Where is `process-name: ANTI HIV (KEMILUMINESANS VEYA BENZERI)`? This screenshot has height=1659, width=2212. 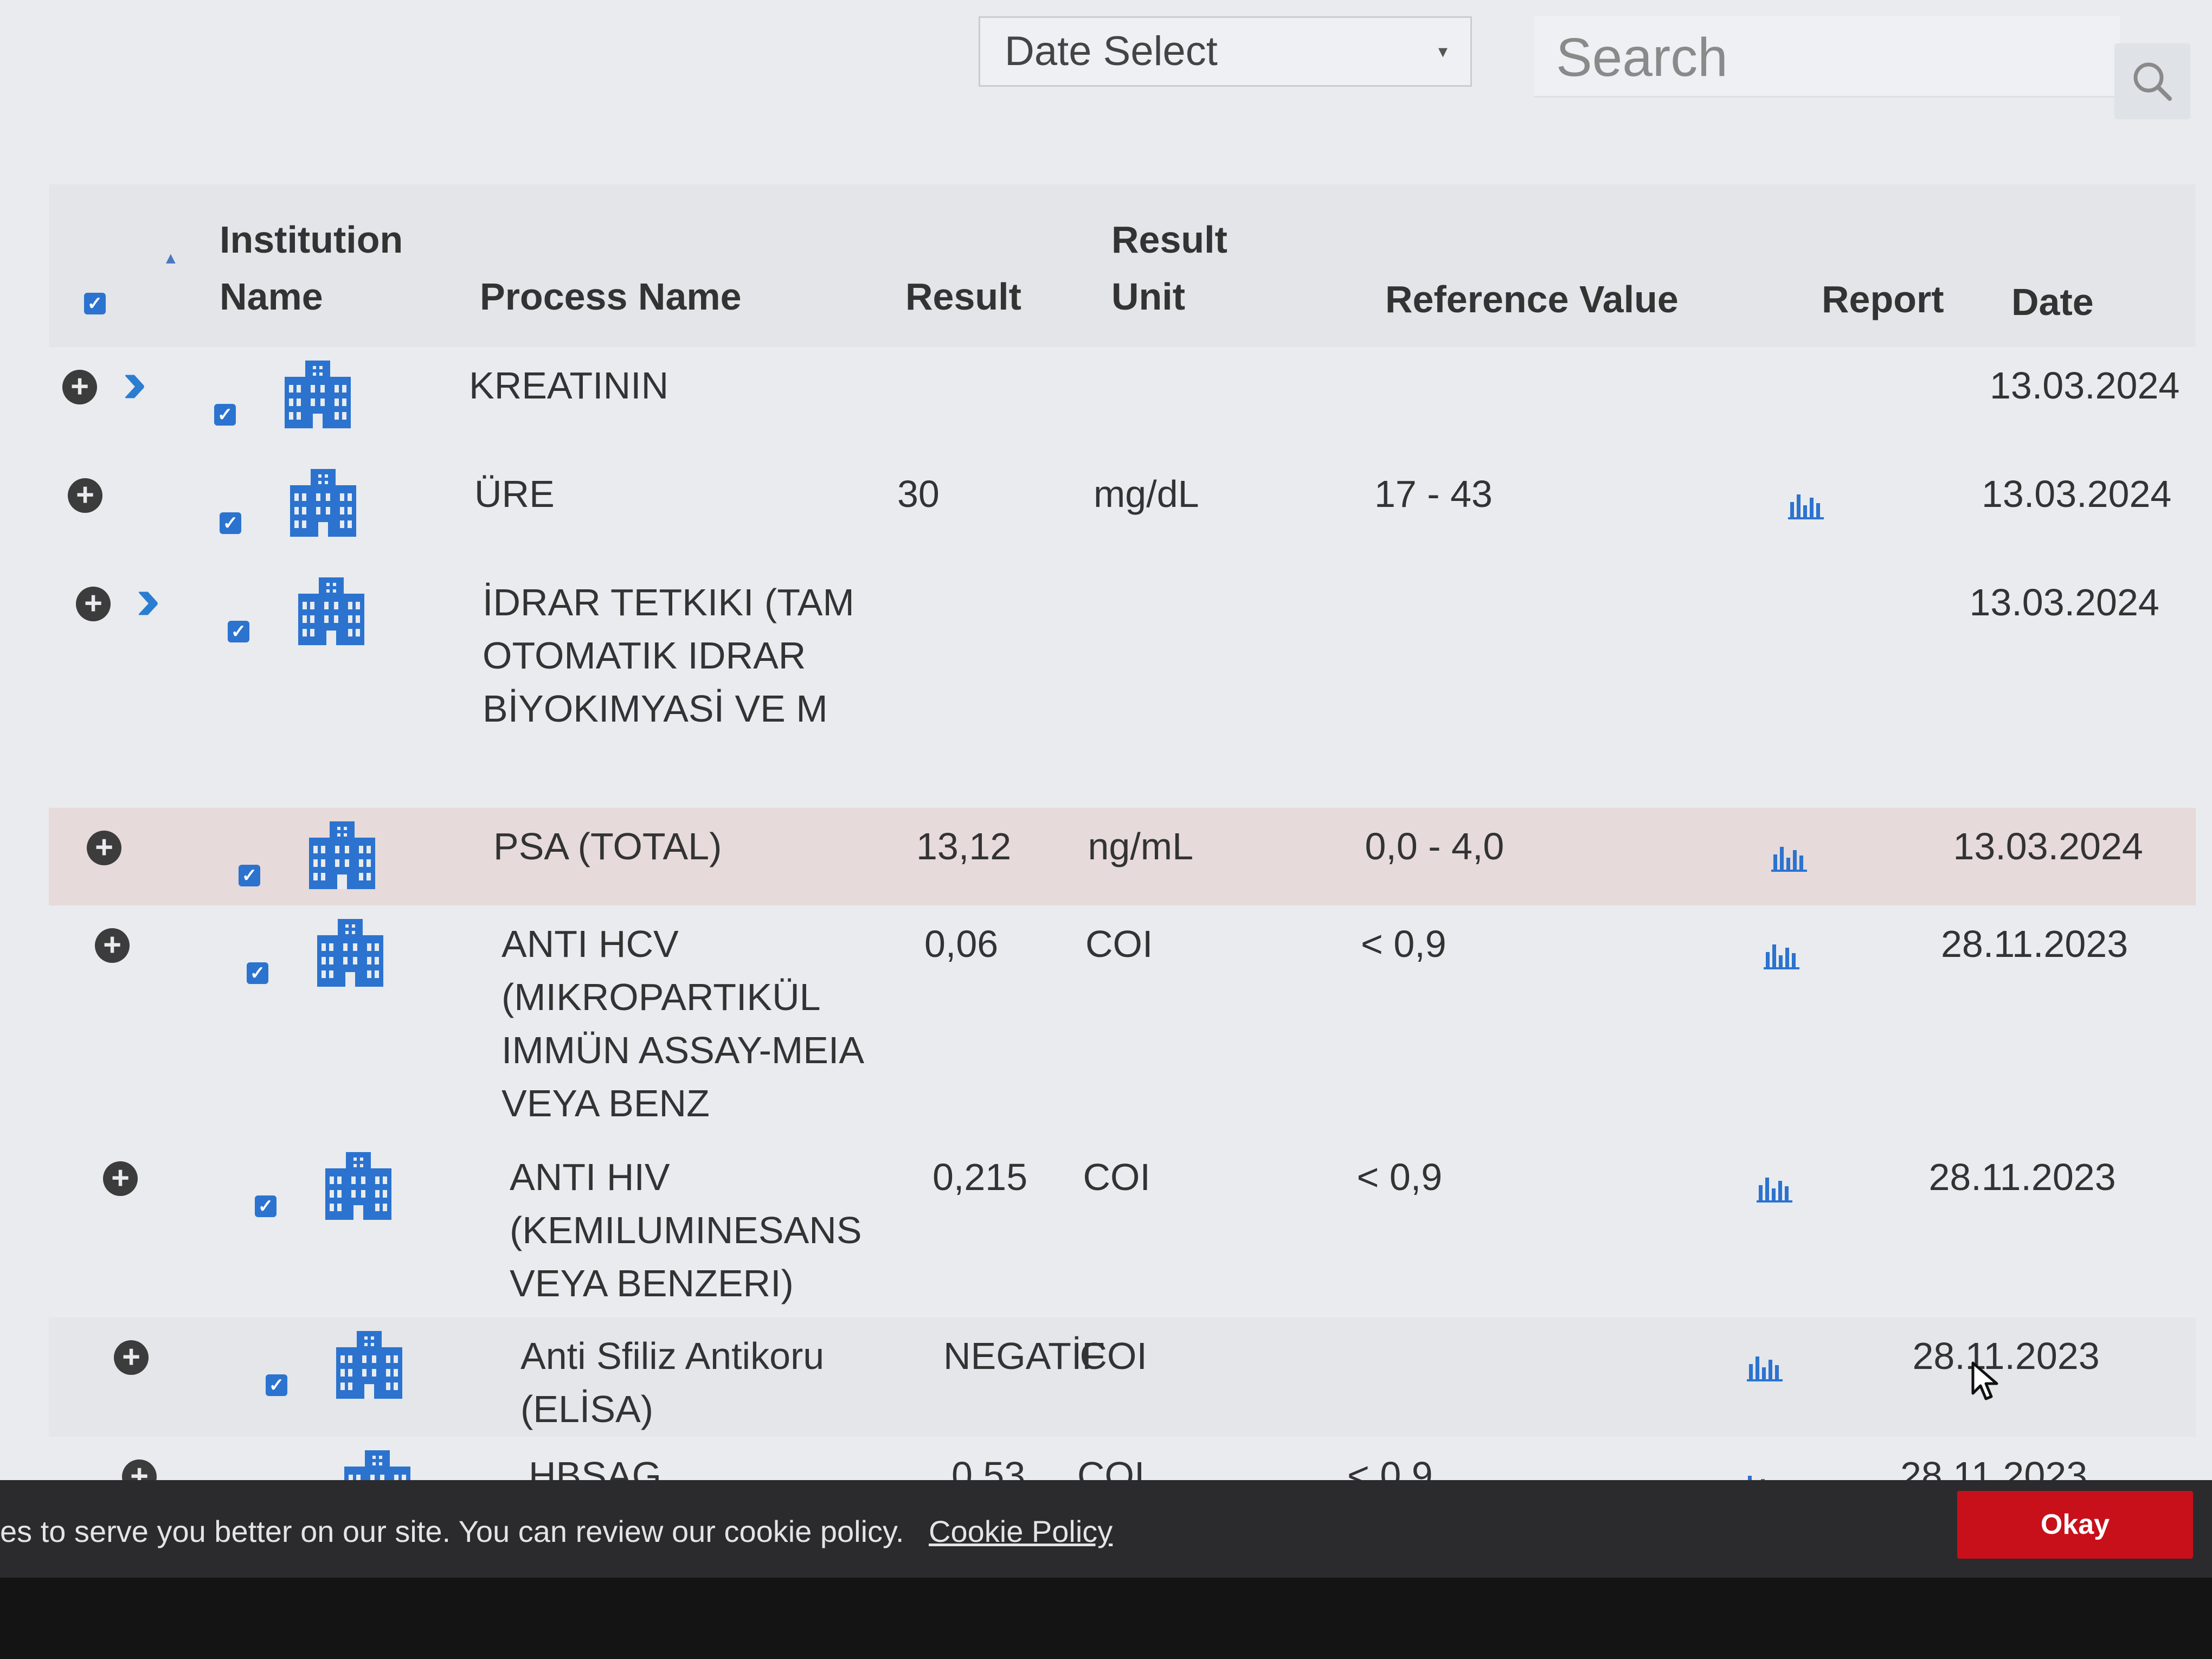 process-name: ANTI HIV (KEMILUMINESANS VEYA BENZERI) is located at coordinates (686, 1230).